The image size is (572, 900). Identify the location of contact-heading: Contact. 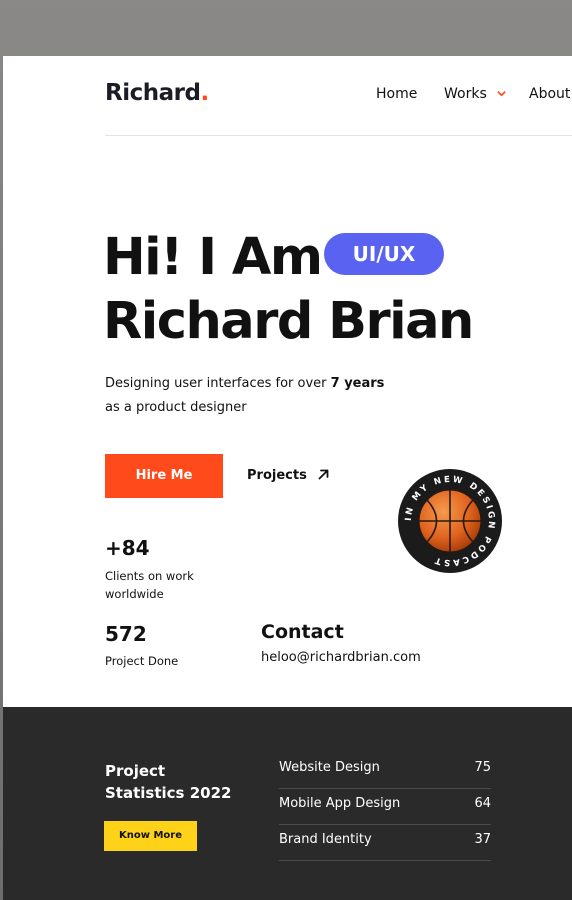
(302, 632).